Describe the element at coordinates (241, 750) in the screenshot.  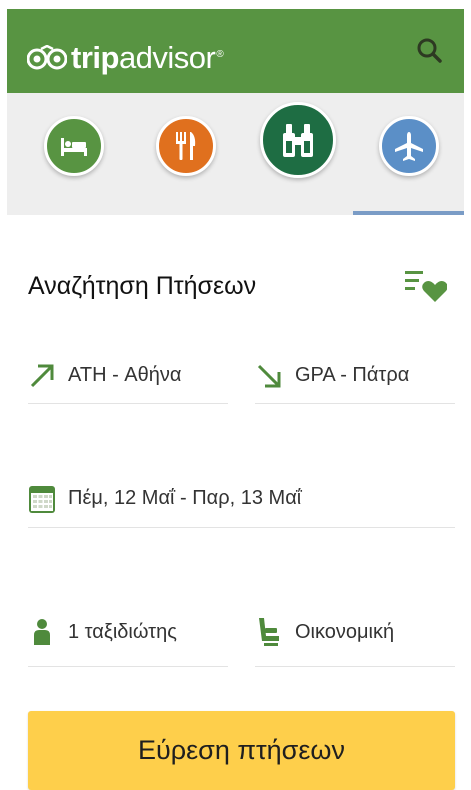
I see `find-flights-button: Εύρεση πτήσεων` at that location.